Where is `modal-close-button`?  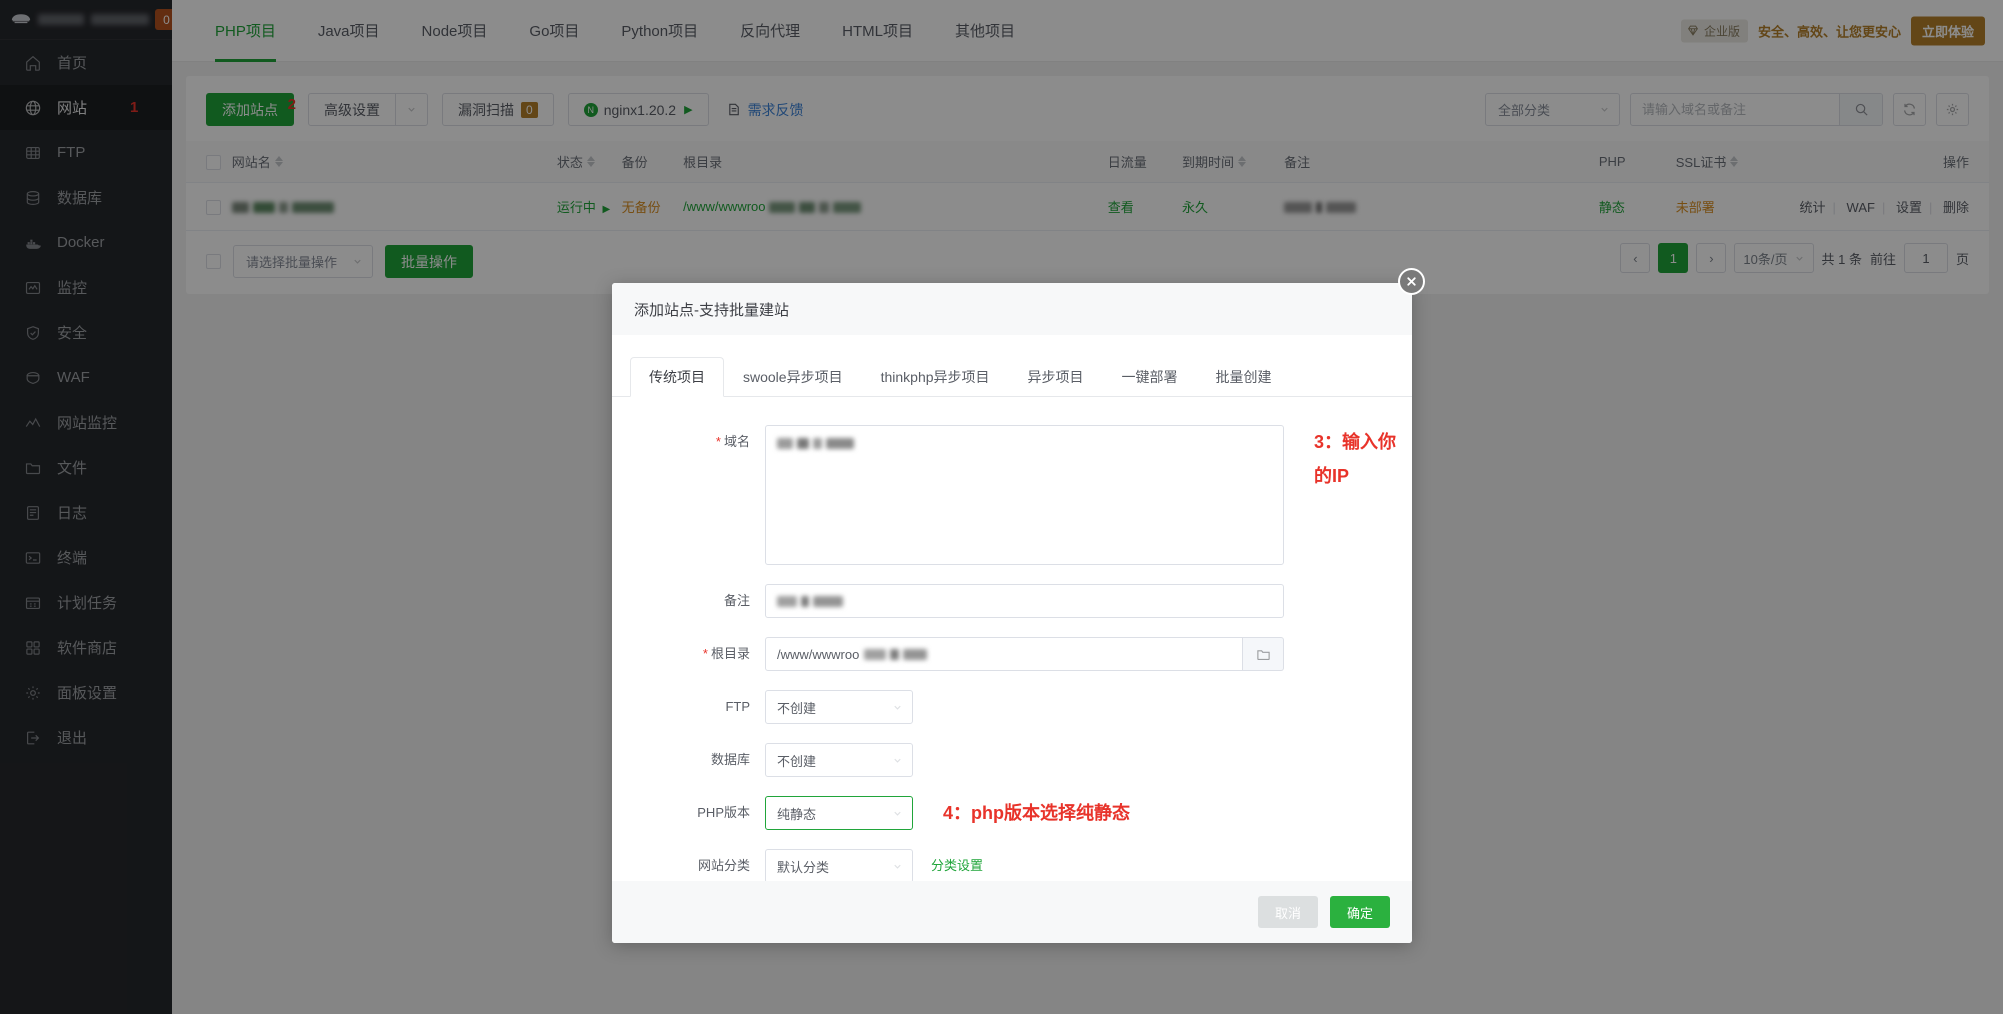 modal-close-button is located at coordinates (1411, 281).